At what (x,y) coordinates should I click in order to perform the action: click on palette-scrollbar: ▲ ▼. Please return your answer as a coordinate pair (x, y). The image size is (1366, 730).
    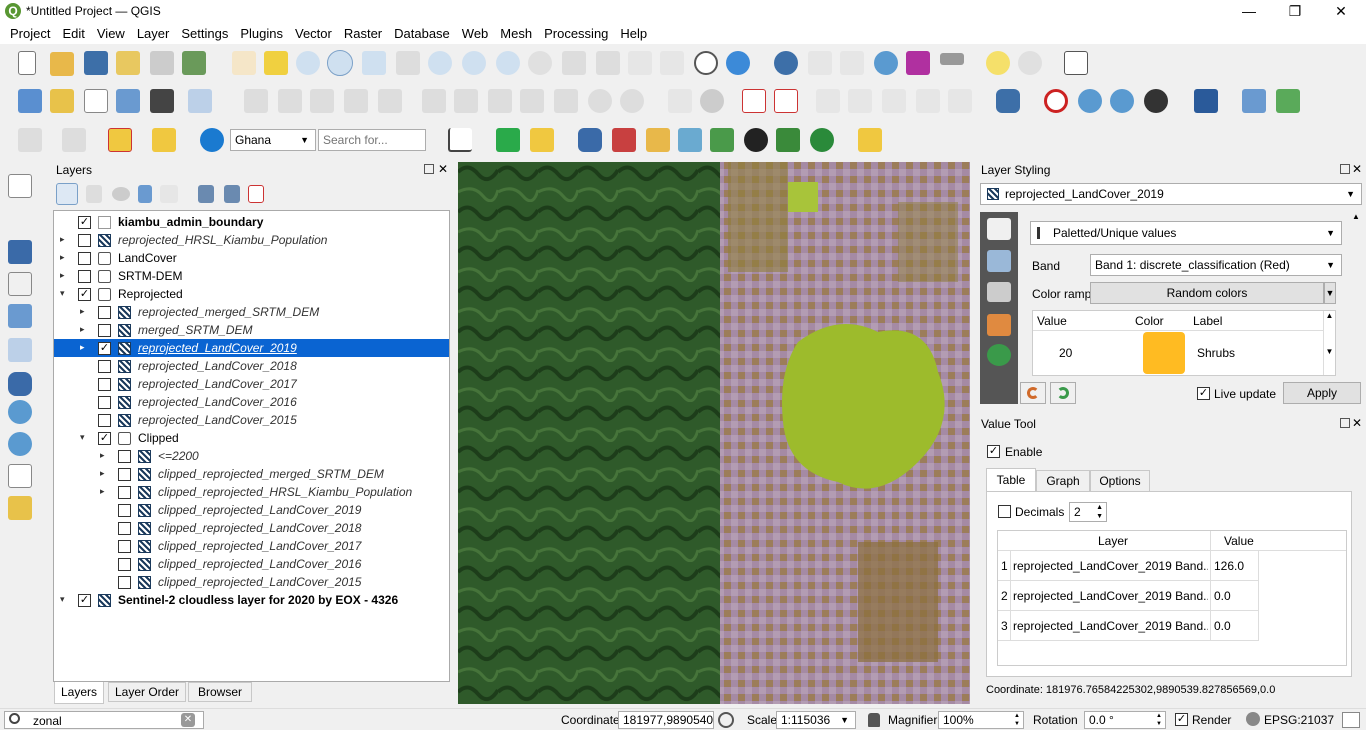
    Looking at the image, I should click on (1329, 343).